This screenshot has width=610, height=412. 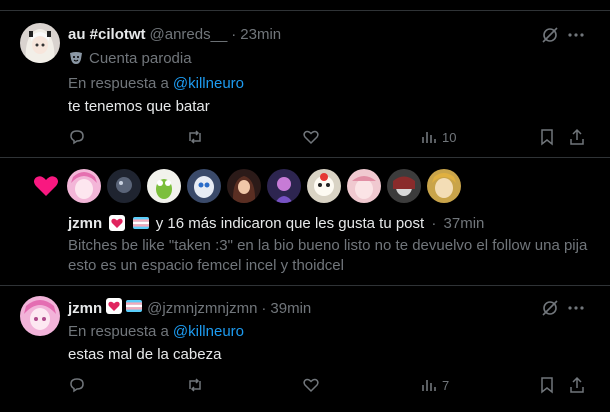 I want to click on post-text: te tenemos que batar, so click(x=139, y=106).